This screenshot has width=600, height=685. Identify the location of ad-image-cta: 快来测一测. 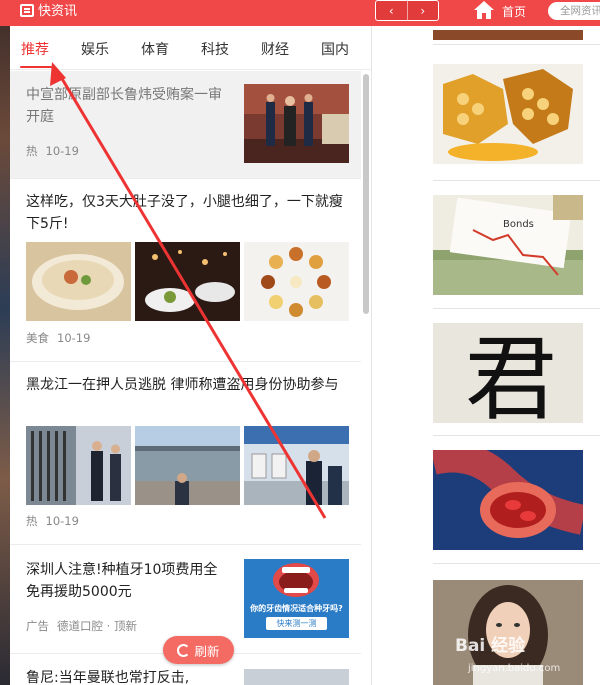
(296, 623).